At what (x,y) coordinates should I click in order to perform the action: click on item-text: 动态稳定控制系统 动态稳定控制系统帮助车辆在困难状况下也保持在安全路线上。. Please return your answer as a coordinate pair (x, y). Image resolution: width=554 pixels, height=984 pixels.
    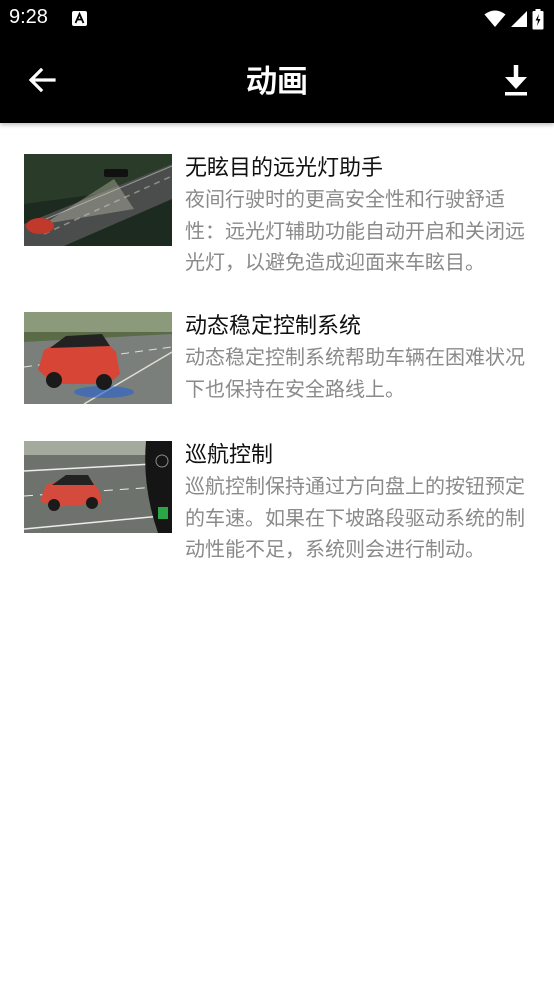
    Looking at the image, I should click on (359, 358).